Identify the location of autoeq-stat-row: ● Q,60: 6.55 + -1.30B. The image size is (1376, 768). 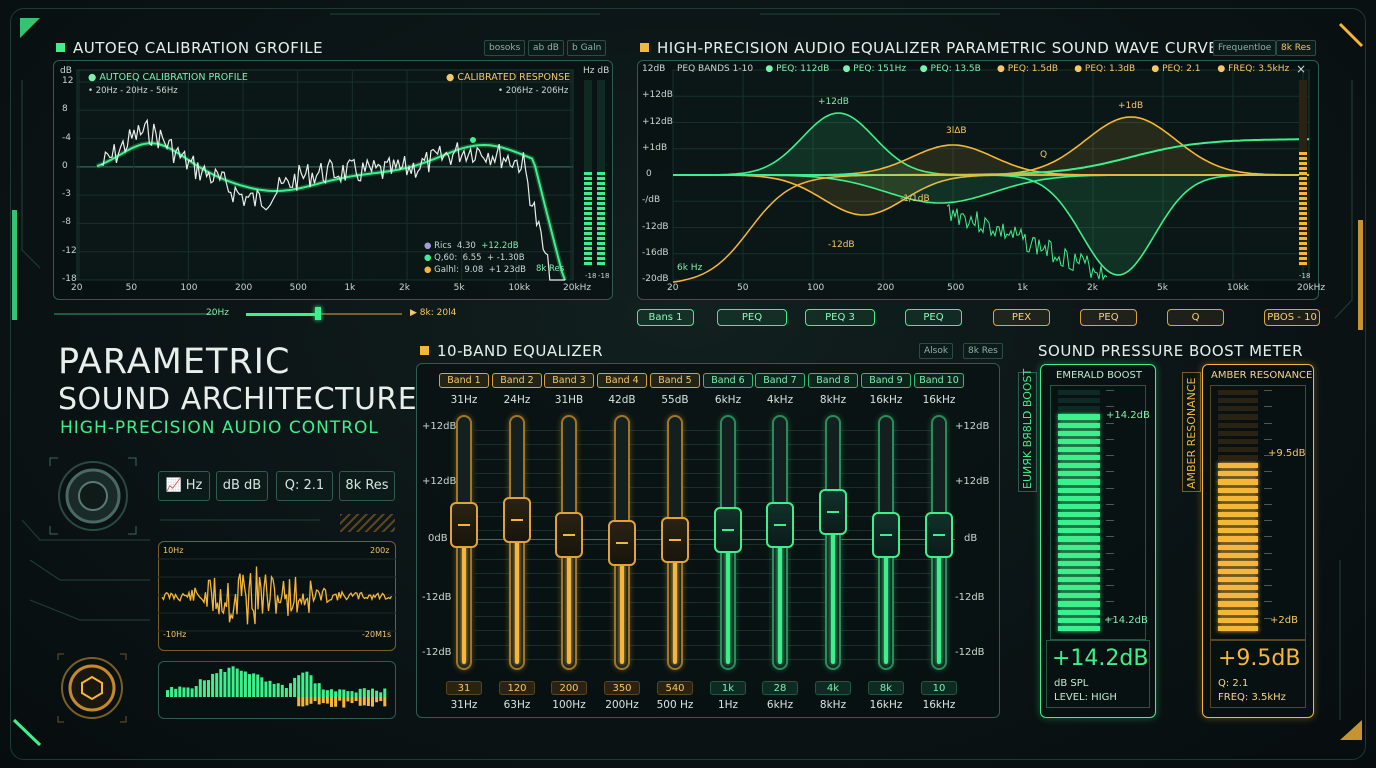
(474, 258).